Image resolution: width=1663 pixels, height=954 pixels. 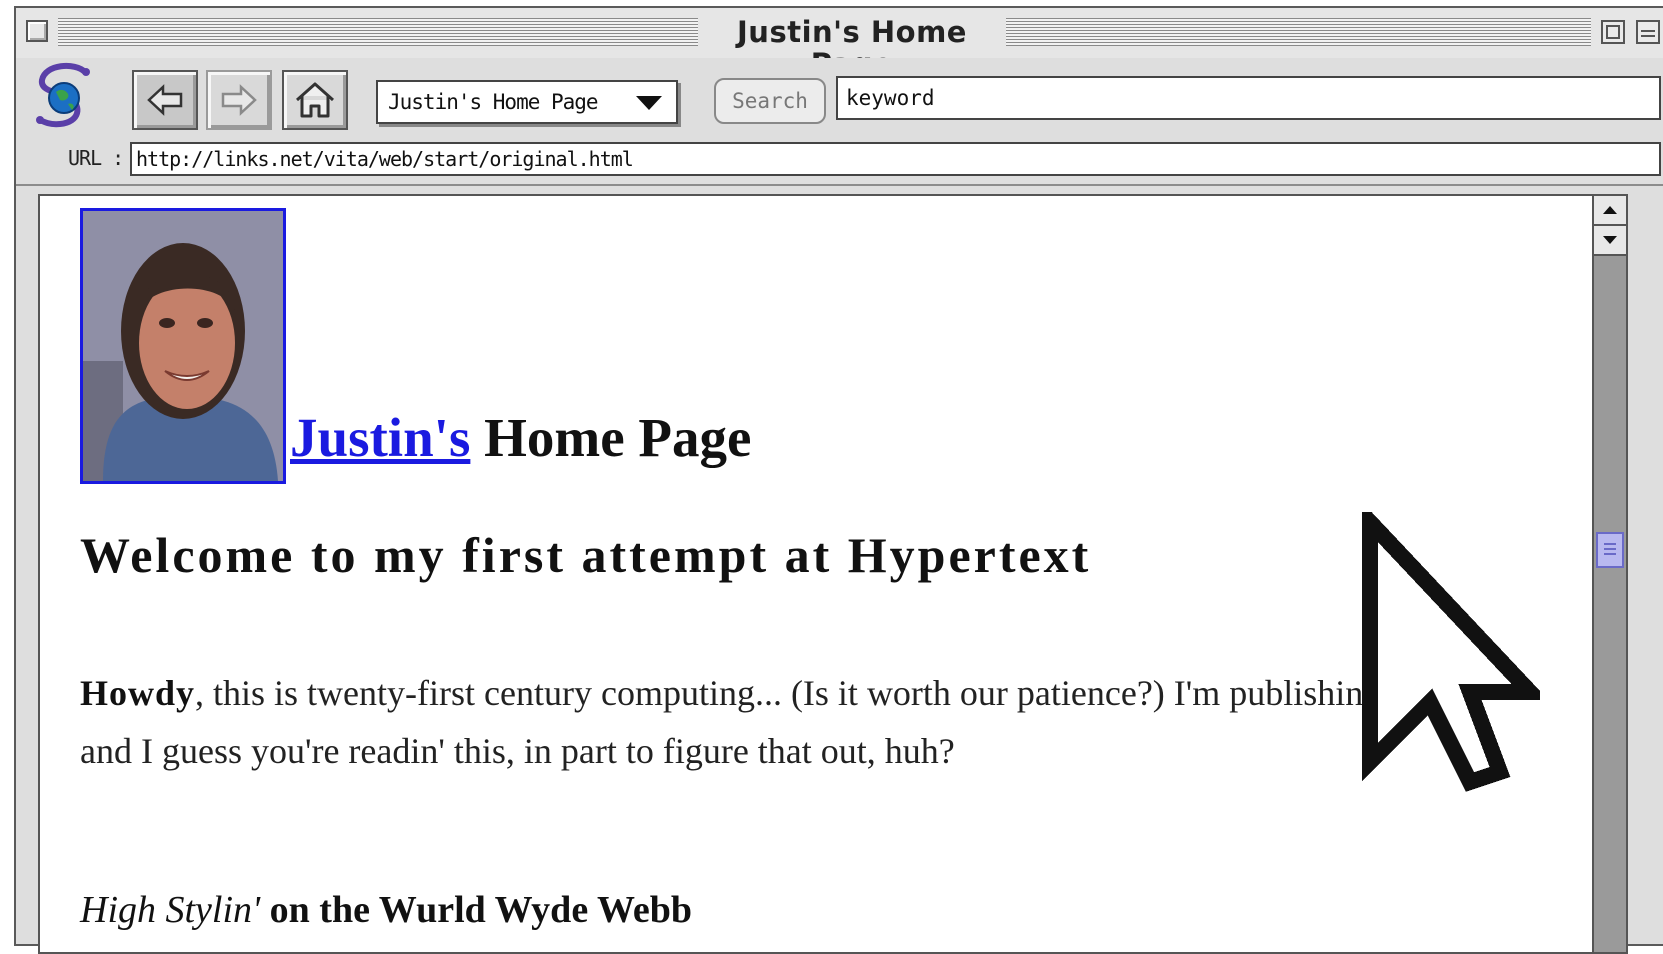 I want to click on portrait-image-link, so click(x=183, y=346).